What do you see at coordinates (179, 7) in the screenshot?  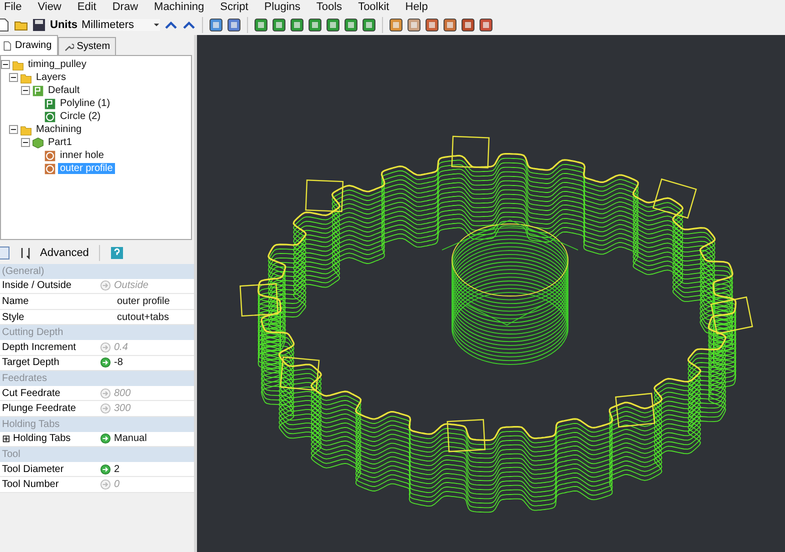 I see `menu-item: Machining` at bounding box center [179, 7].